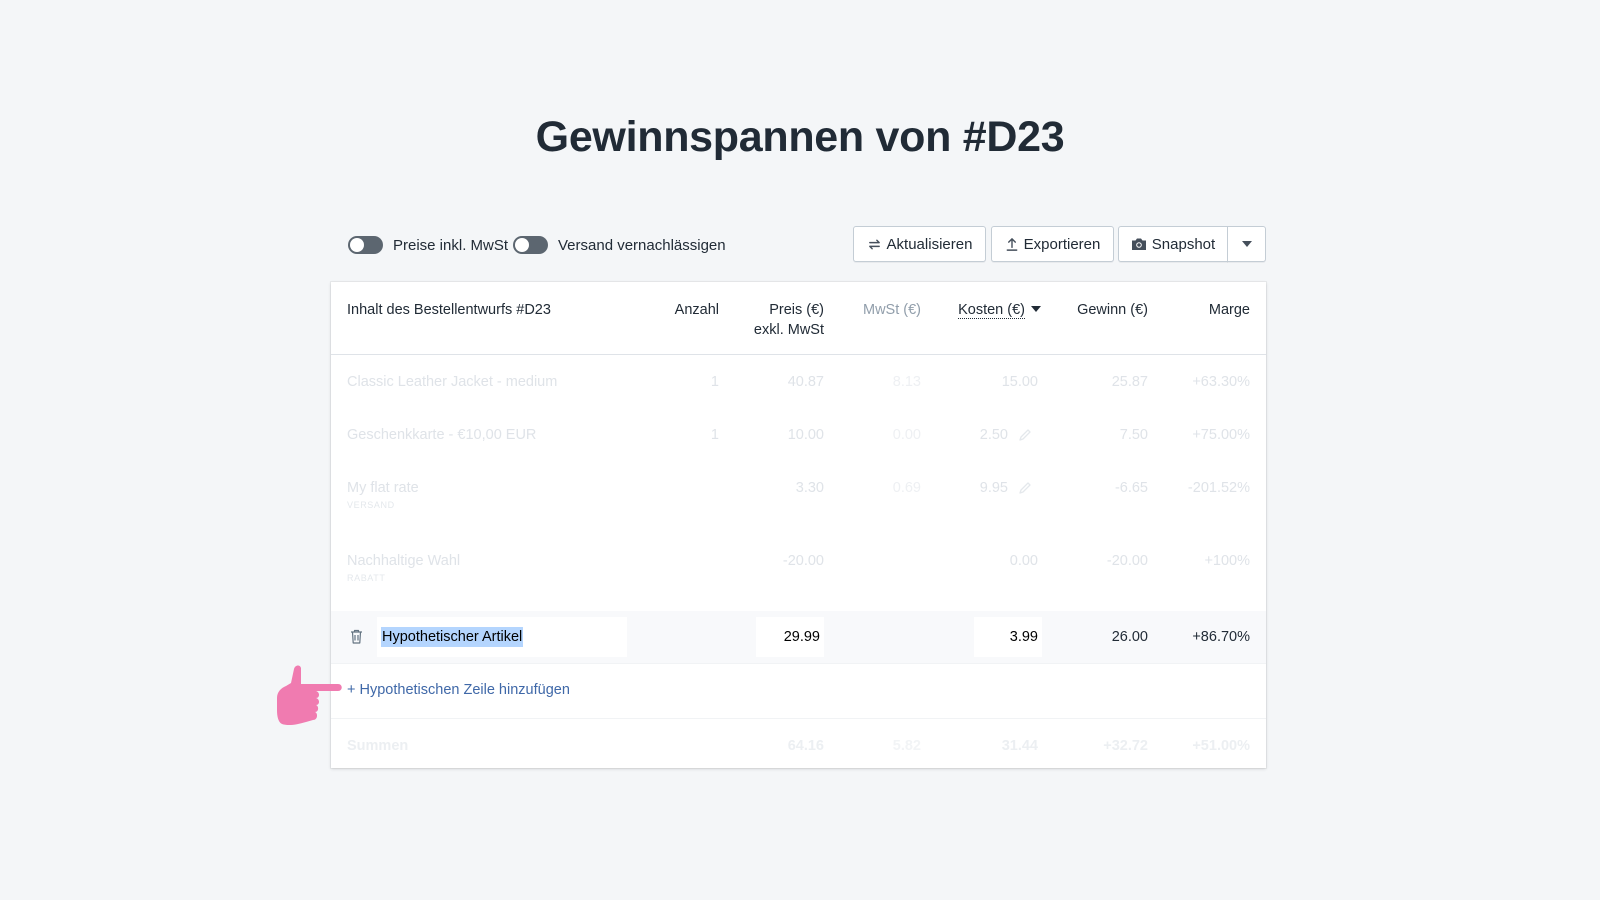 This screenshot has height=900, width=1600. I want to click on totals-row: Summen 64.16 5.82 31.44 +32.72 +51.00%, so click(798, 743).